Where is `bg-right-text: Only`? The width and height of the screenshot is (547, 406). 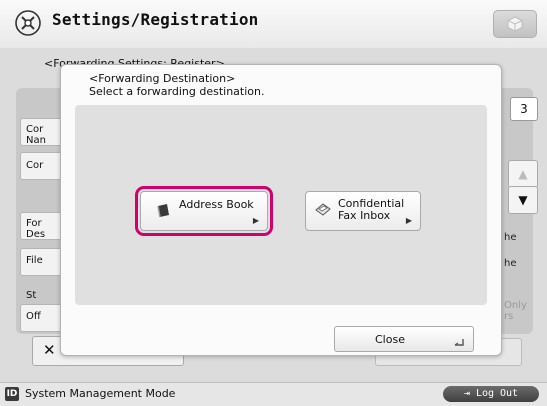 bg-right-text: Only is located at coordinates (515, 305).